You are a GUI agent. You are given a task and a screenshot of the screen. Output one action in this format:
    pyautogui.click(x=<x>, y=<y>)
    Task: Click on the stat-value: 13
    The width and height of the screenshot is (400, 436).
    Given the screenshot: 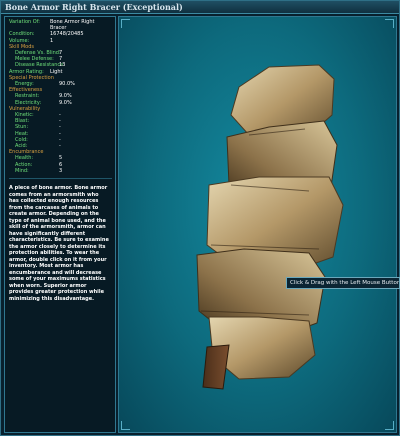 What is the action you would take?
    pyautogui.click(x=62, y=65)
    